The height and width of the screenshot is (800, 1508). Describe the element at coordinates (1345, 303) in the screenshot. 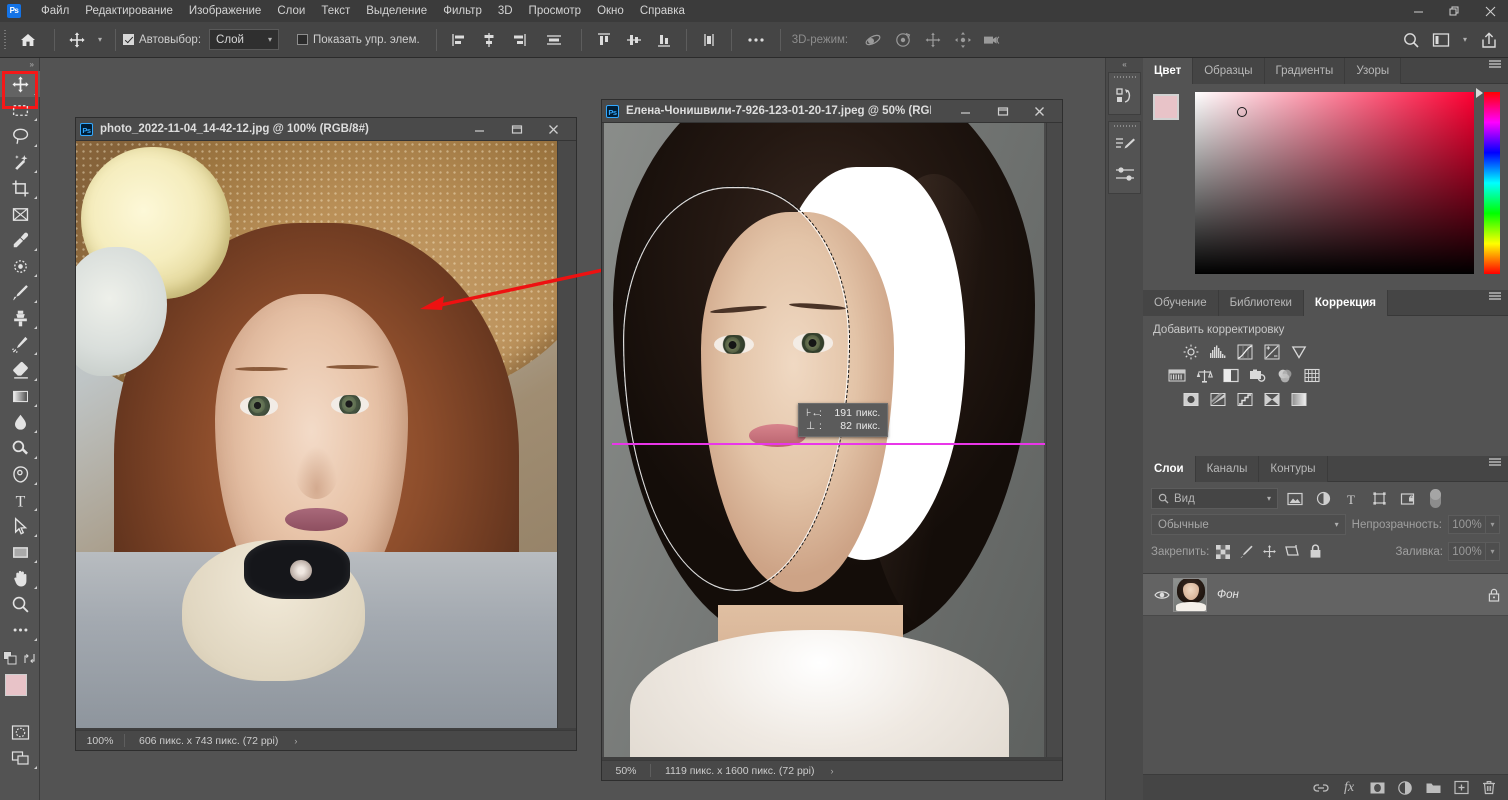

I see `tab-adjustments: Коррекция` at that location.